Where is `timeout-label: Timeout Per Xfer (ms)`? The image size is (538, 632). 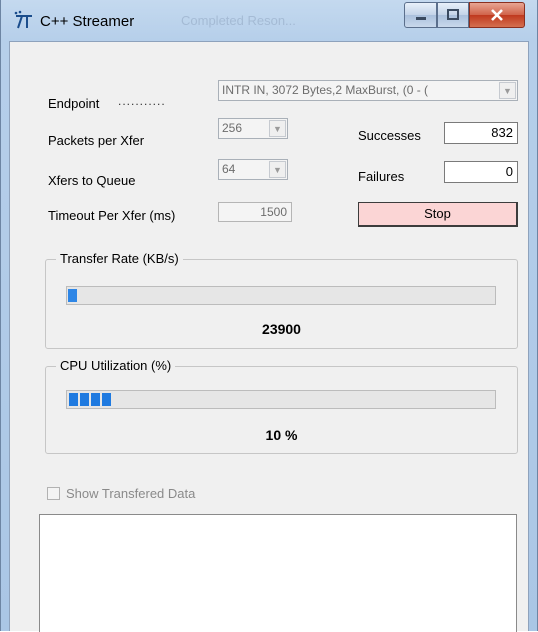
timeout-label: Timeout Per Xfer (ms) is located at coordinates (112, 215).